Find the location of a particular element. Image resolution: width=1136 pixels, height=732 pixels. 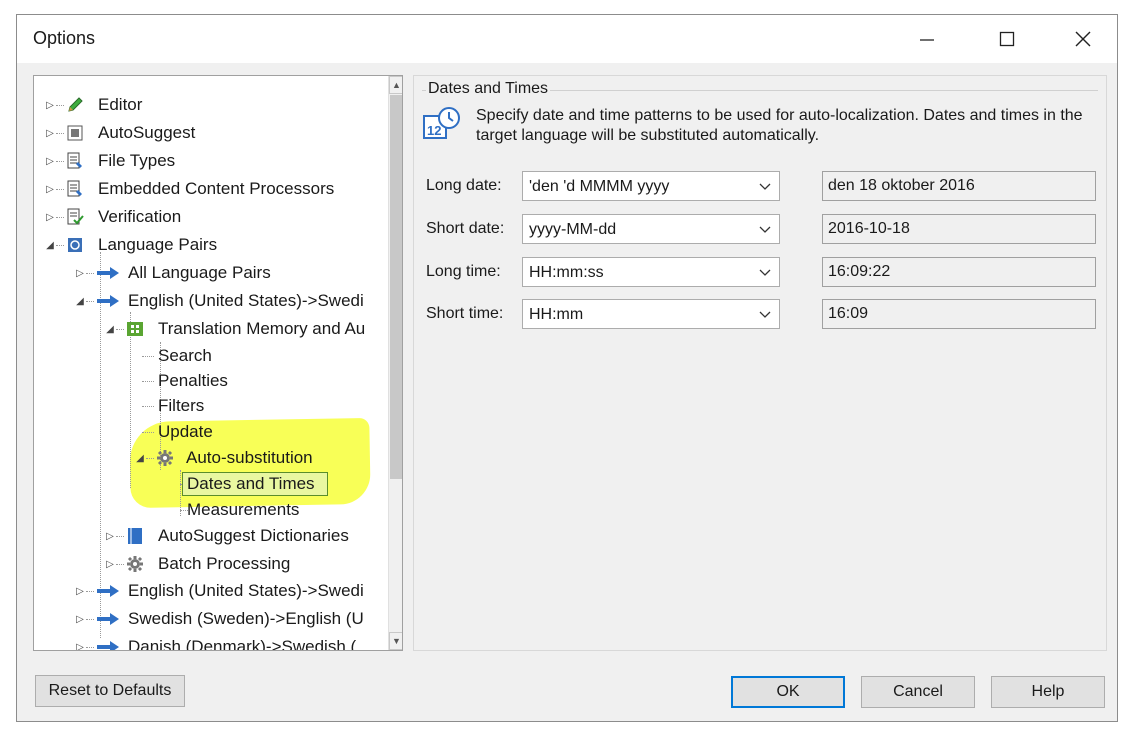

language-pairs-icon is located at coordinates (75, 245).